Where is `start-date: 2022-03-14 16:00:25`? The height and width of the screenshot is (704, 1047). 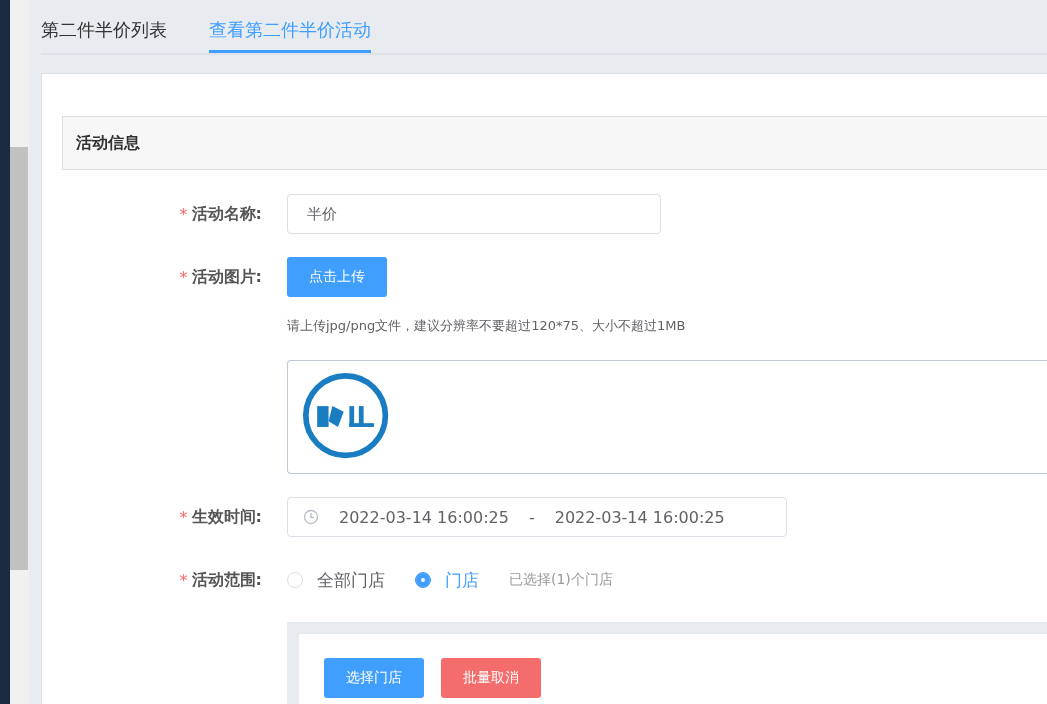
start-date: 2022-03-14 16:00:25 is located at coordinates (424, 517).